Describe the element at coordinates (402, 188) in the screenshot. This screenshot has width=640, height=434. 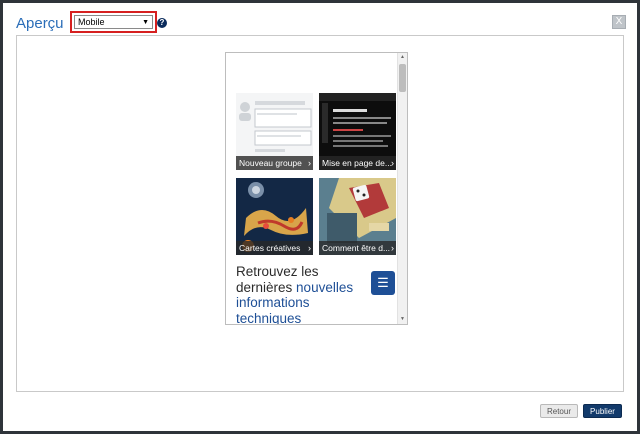
I see `preview-scrollbar: ▲ ▼` at that location.